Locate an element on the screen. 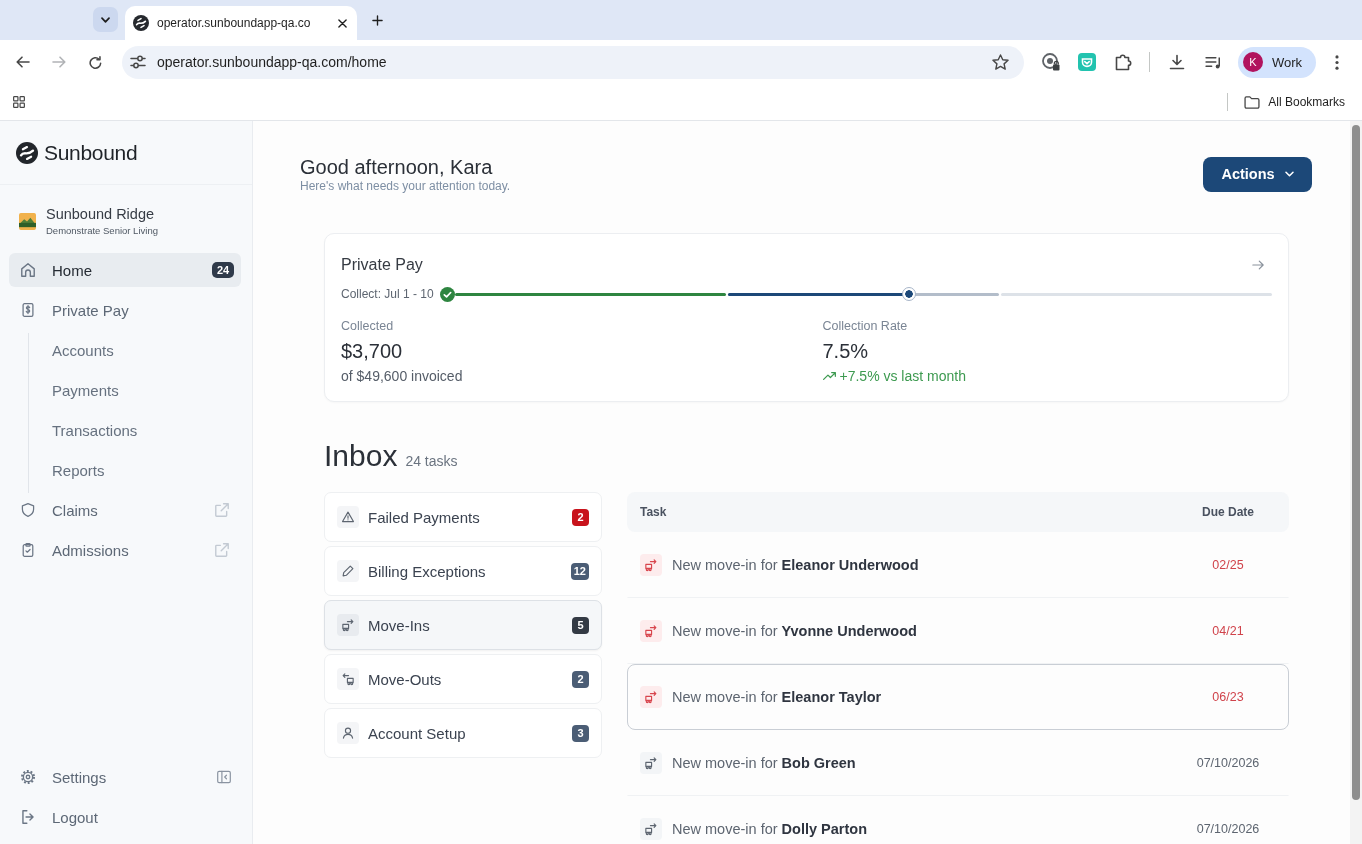 The image size is (1362, 844). lock-badge-icon is located at coordinates (1051, 62).